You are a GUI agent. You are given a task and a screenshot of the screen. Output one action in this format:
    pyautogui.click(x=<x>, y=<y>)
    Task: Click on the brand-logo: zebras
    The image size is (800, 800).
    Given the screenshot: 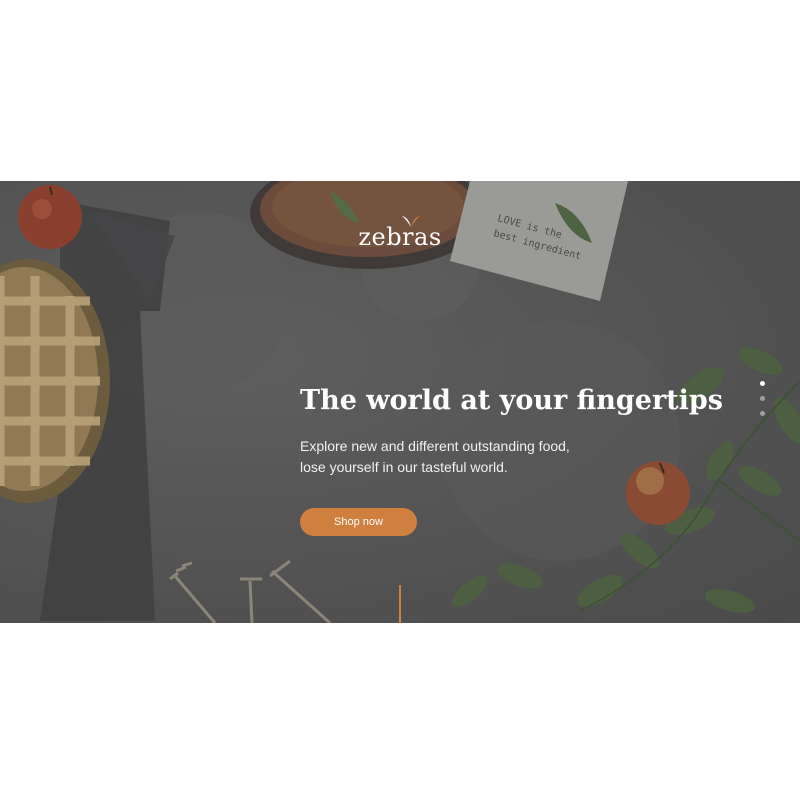 What is the action you would take?
    pyautogui.click(x=400, y=233)
    